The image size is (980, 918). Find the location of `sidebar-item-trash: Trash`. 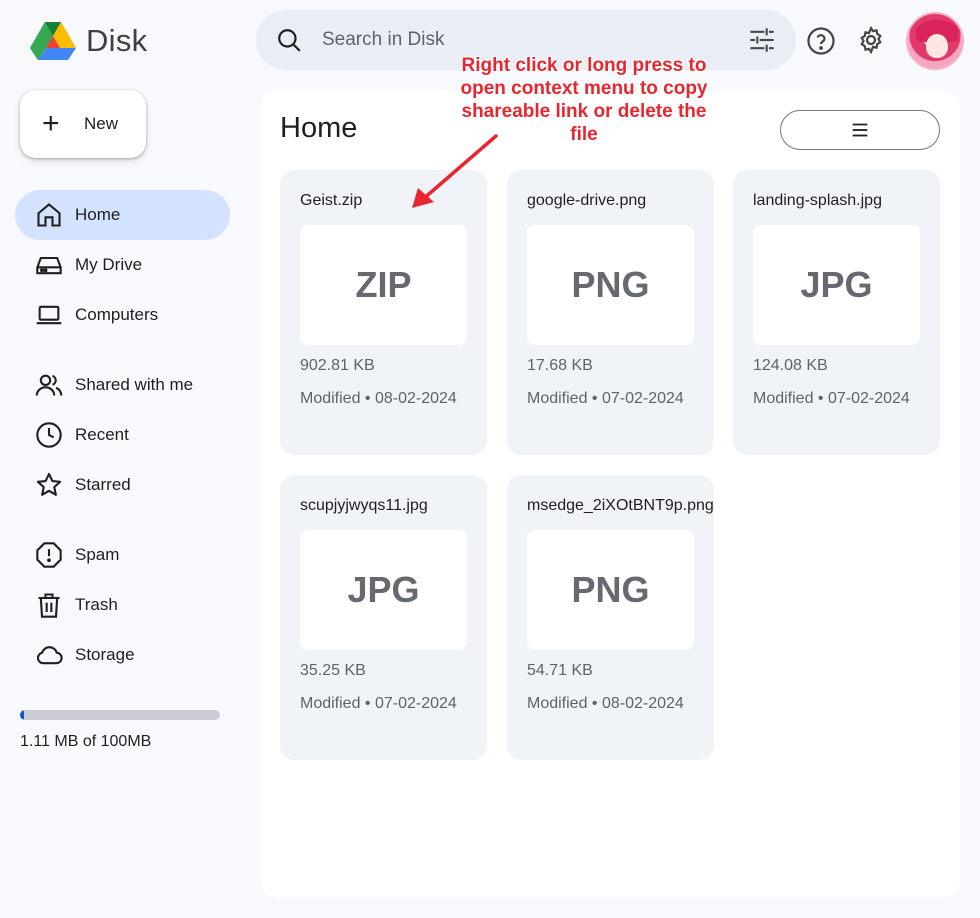

sidebar-item-trash: Trash is located at coordinates (122, 605).